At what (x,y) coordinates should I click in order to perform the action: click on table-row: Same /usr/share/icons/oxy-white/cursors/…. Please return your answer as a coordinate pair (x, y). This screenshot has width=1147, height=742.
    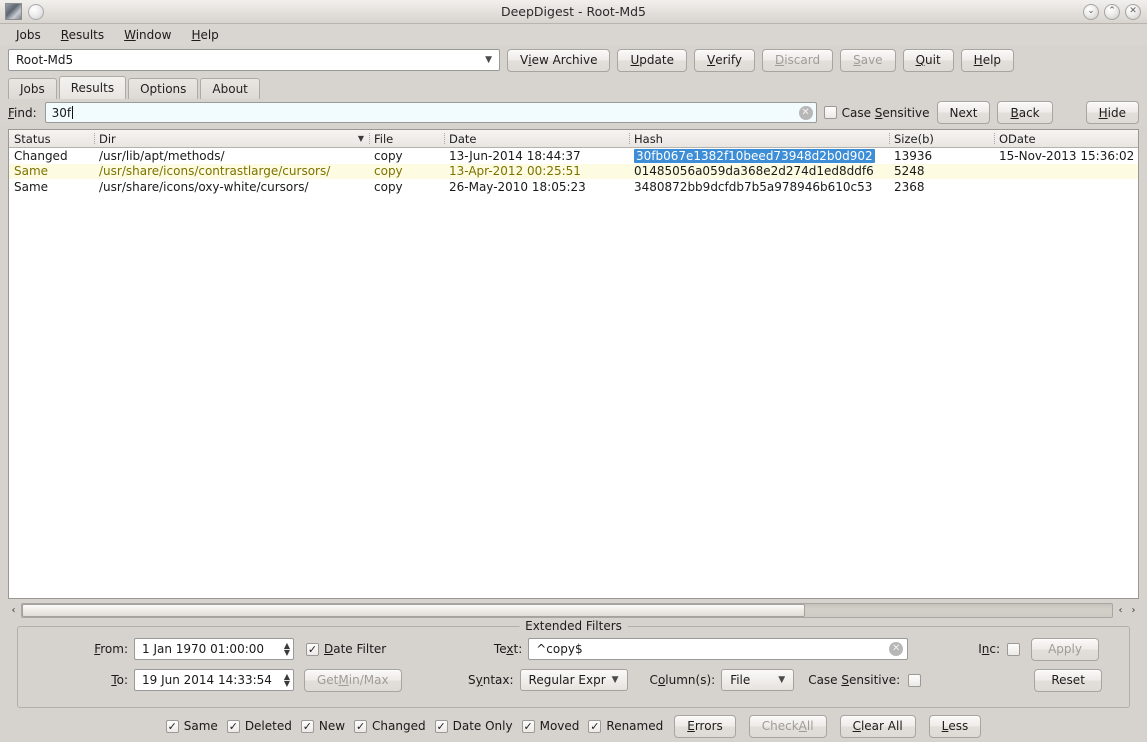
    Looking at the image, I should click on (573, 187).